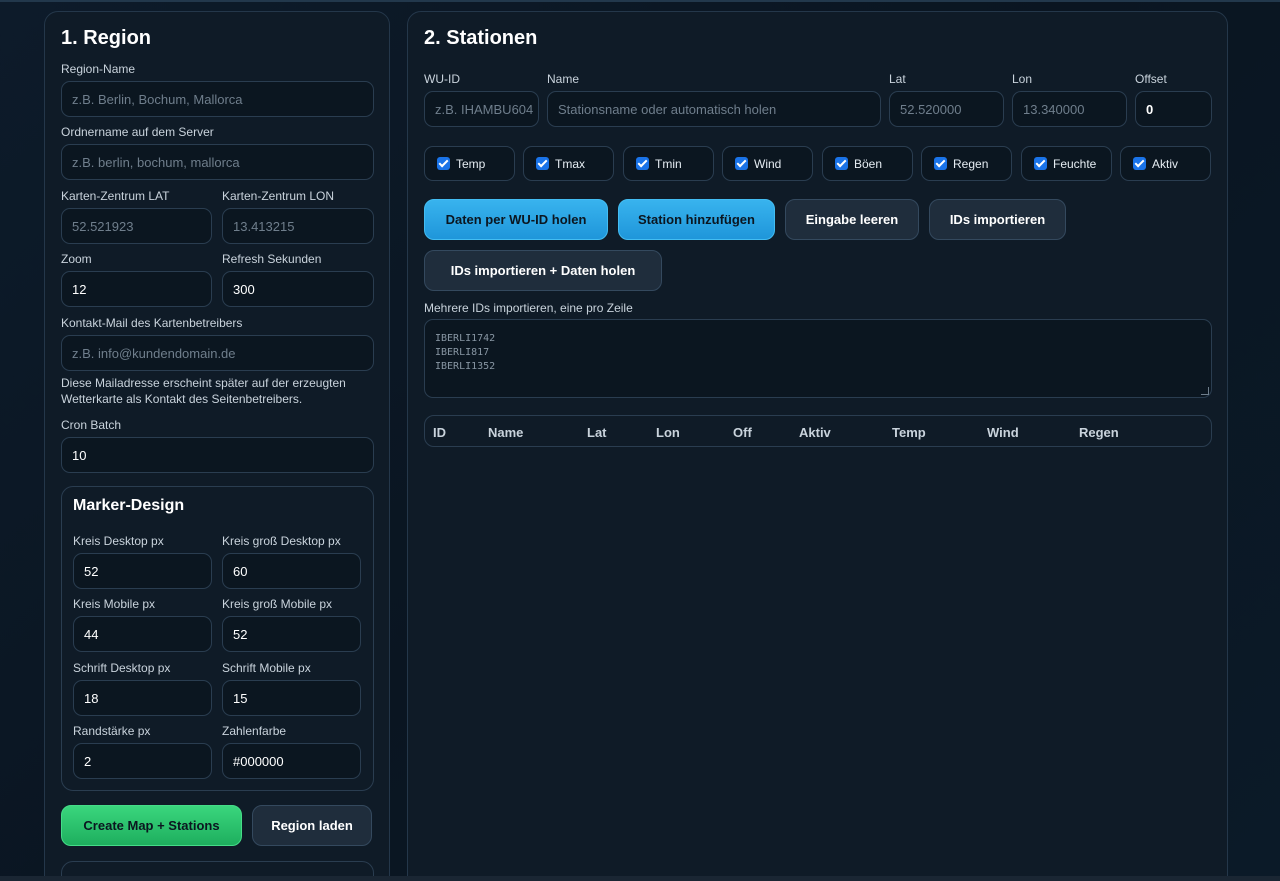  What do you see at coordinates (439, 432) in the screenshot?
I see `column-header-id: ID` at bounding box center [439, 432].